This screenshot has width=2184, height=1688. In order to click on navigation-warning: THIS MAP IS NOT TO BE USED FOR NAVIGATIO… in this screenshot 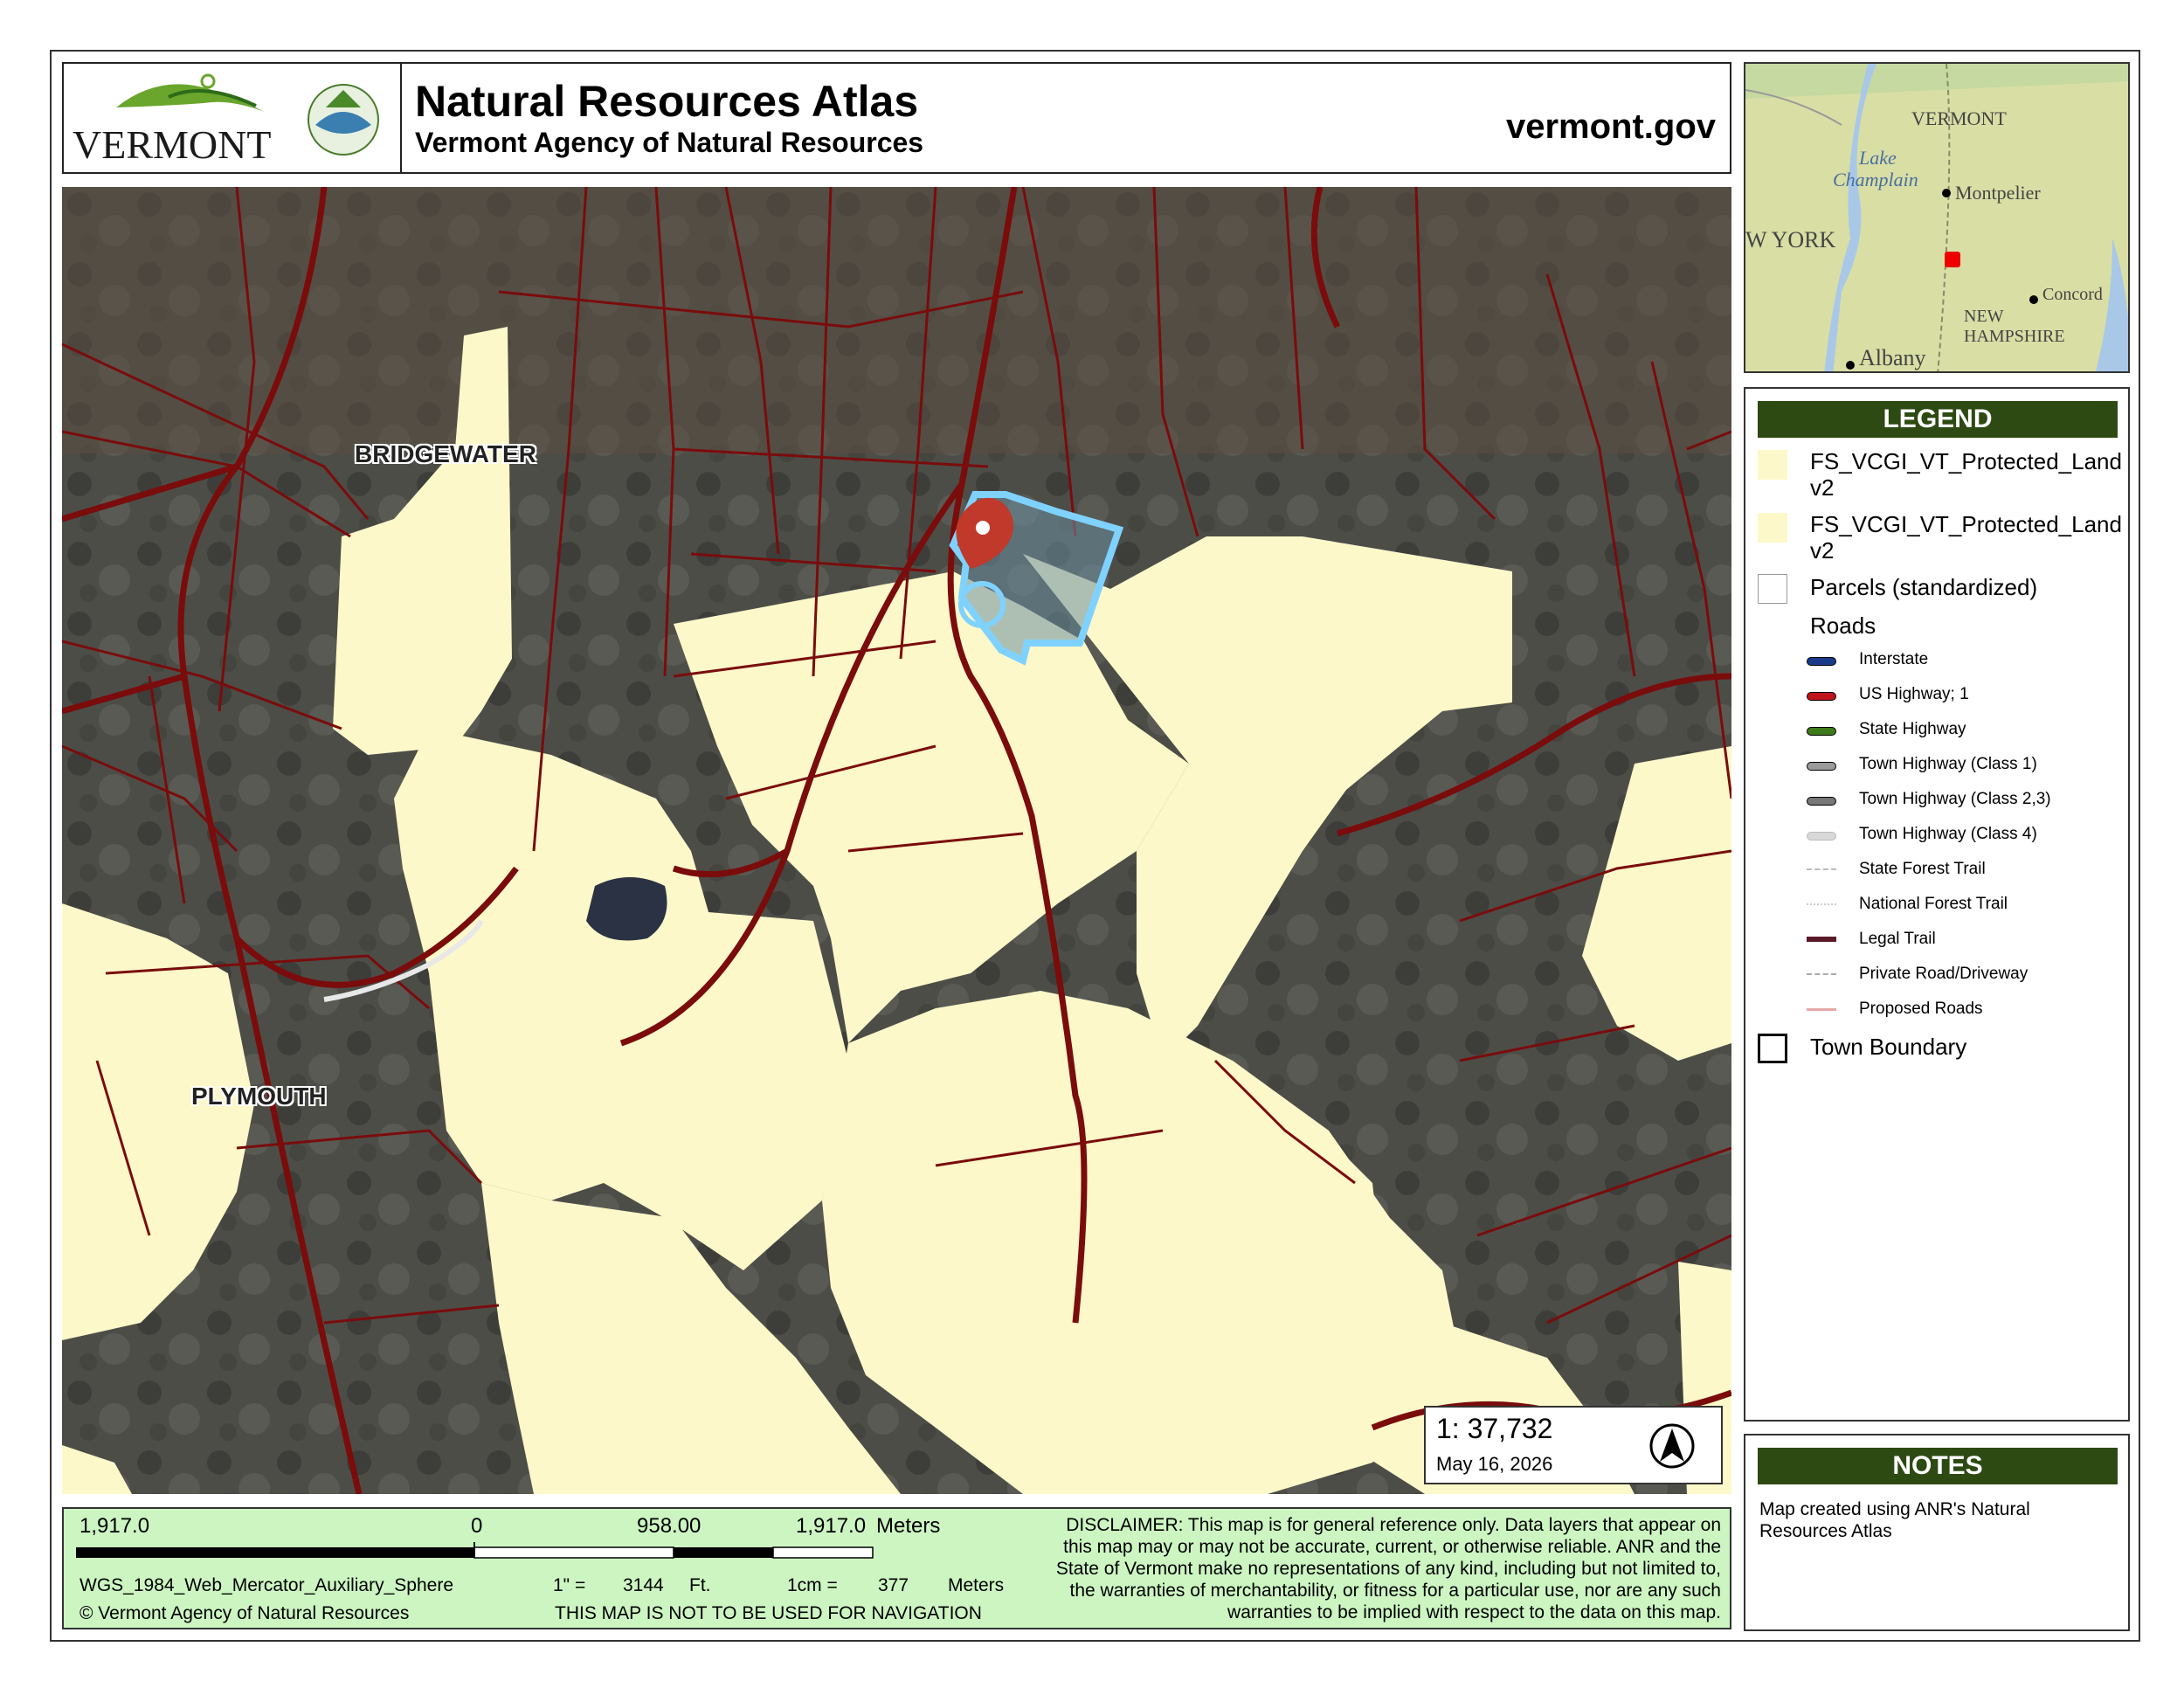, I will do `click(768, 1613)`.